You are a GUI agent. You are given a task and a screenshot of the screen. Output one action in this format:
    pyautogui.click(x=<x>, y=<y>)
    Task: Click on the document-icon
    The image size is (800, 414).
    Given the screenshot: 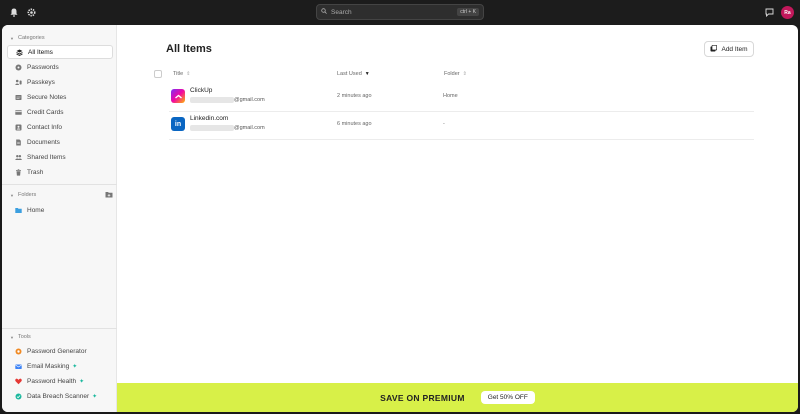 What is the action you would take?
    pyautogui.click(x=18, y=142)
    